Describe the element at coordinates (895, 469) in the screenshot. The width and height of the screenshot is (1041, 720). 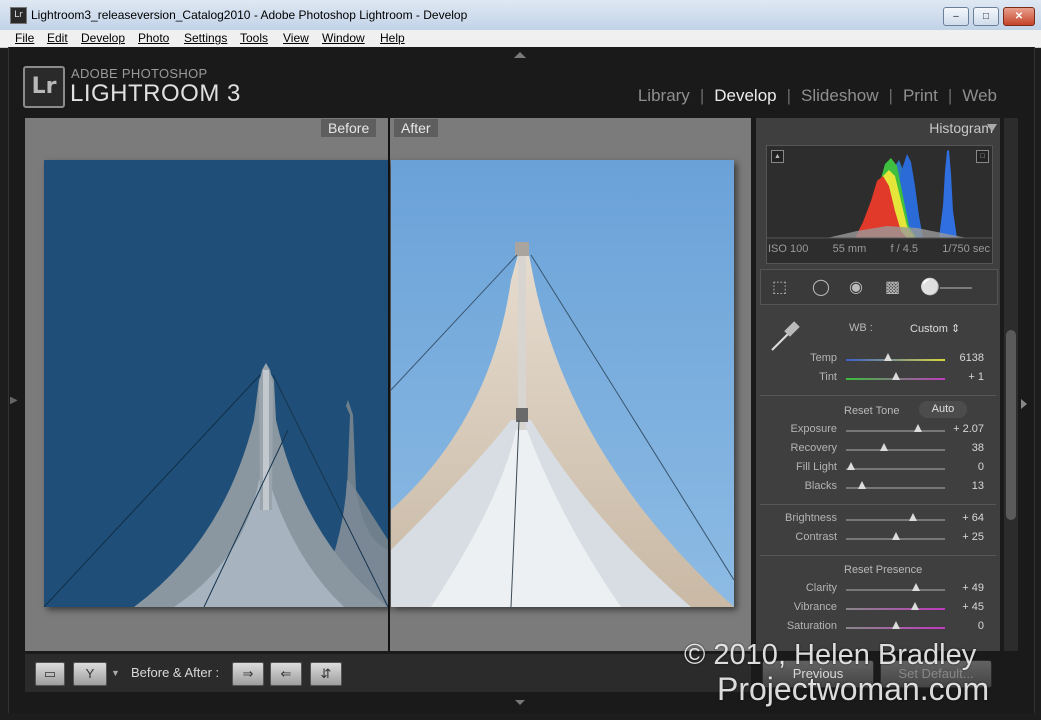
I see `slider-track-fill-light` at that location.